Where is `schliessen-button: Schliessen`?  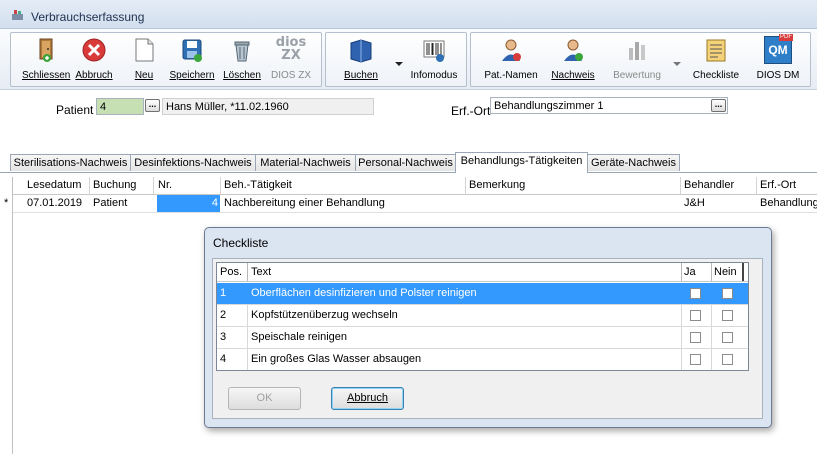 schliessen-button: Schliessen is located at coordinates (46, 58).